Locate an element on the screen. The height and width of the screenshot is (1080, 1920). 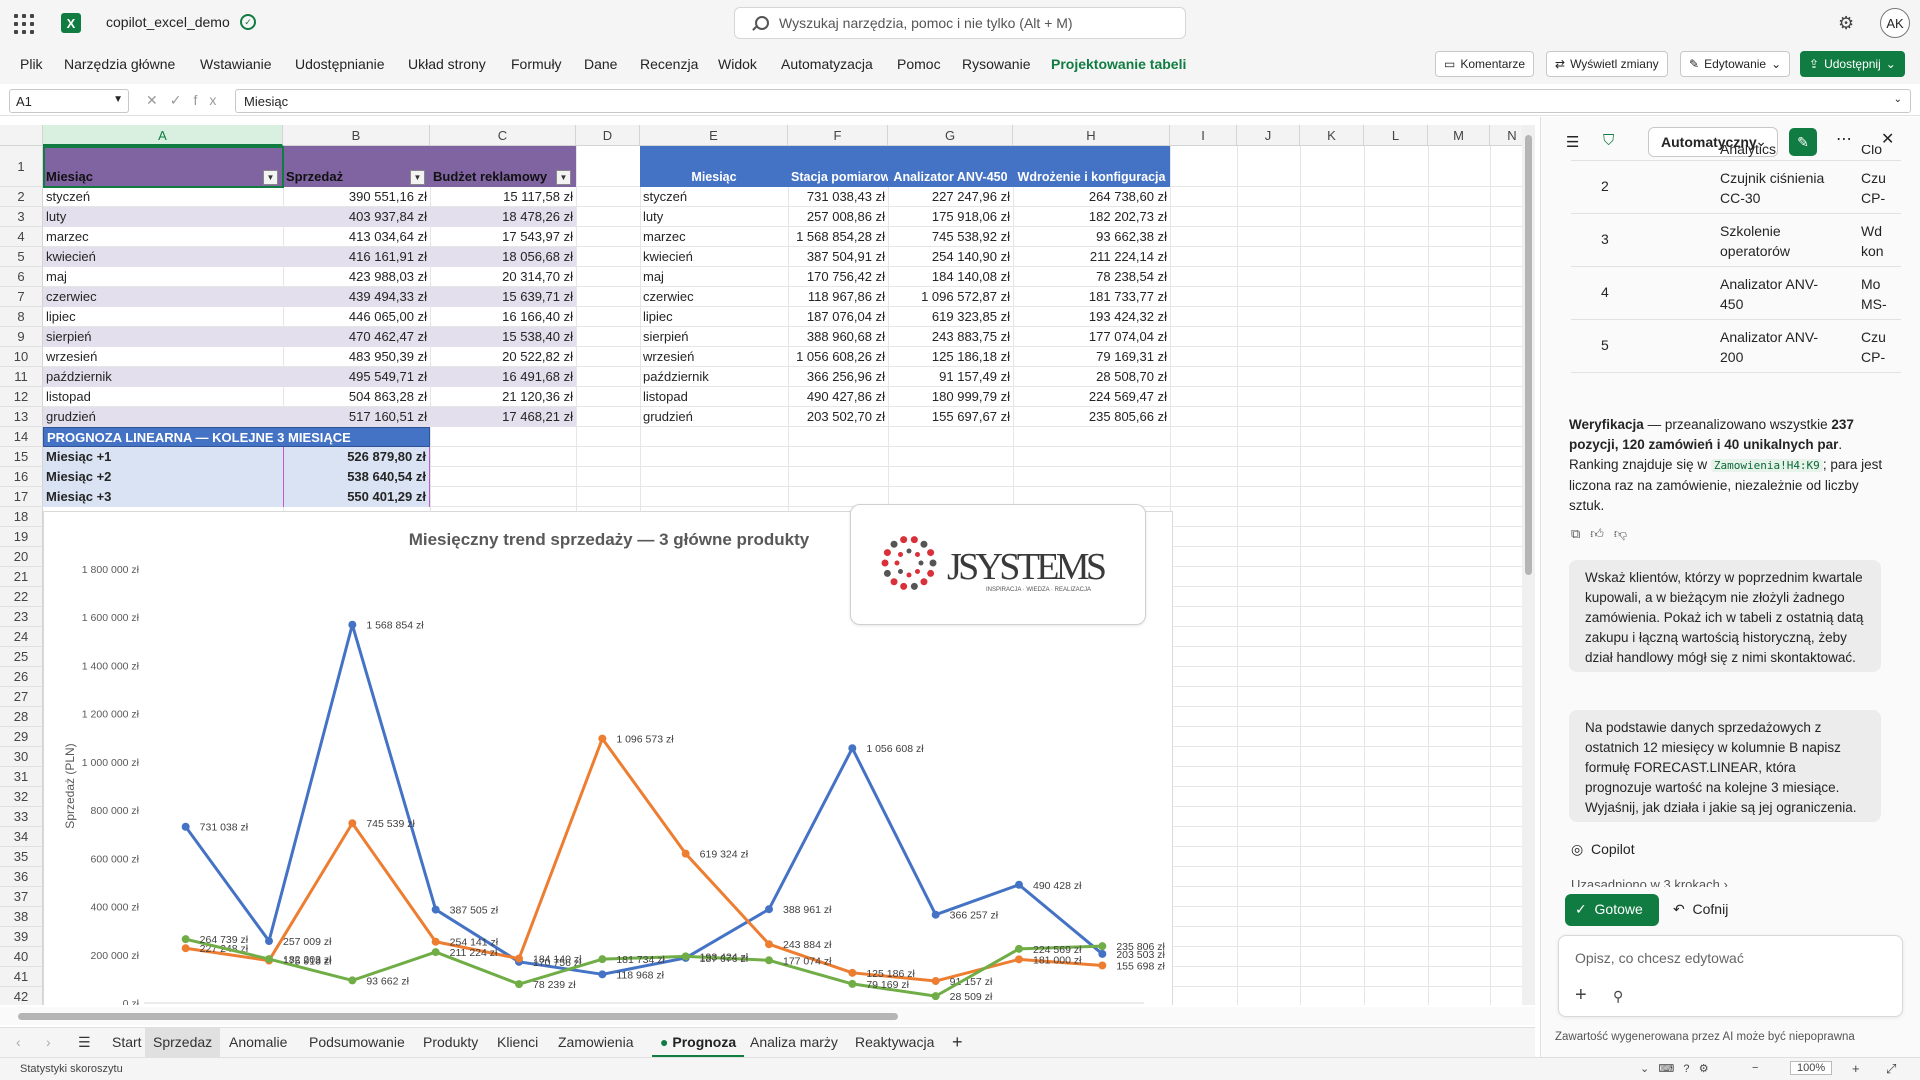
column-header: F is located at coordinates (838, 135).